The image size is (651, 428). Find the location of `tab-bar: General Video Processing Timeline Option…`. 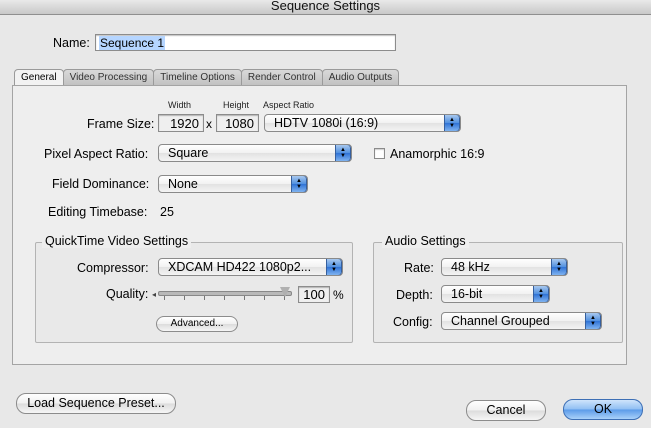

tab-bar: General Video Processing Timeline Option… is located at coordinates (207, 78).